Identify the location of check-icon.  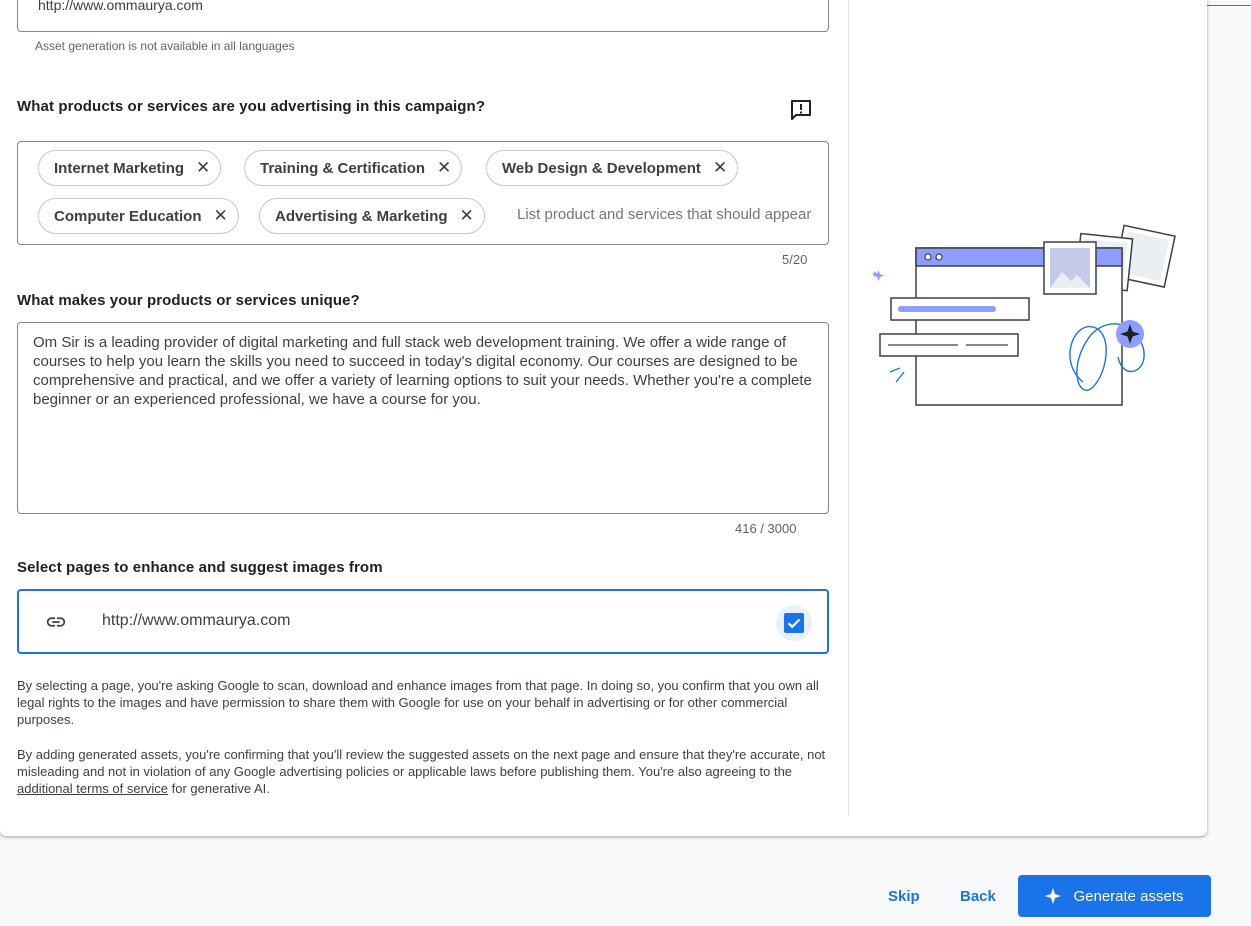
(794, 623).